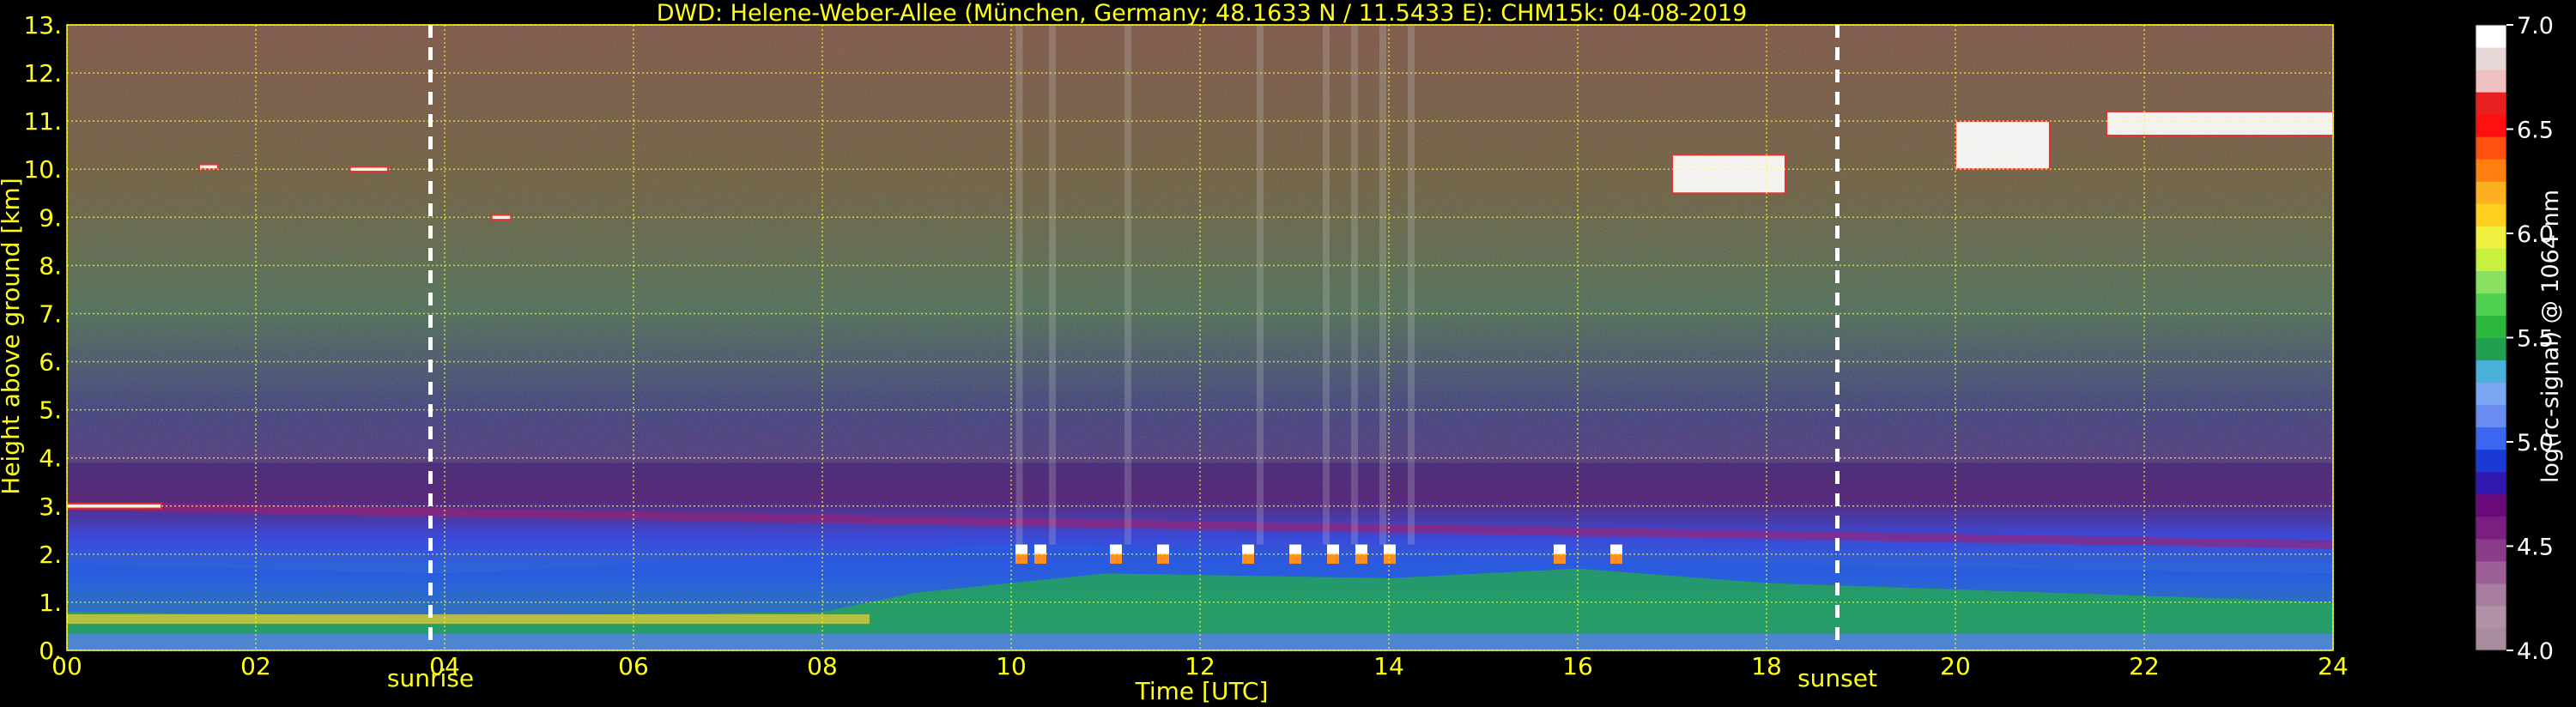 This screenshot has height=707, width=2576. Describe the element at coordinates (2535, 131) in the screenshot. I see `colorbar-tick-label: 6.5` at that location.